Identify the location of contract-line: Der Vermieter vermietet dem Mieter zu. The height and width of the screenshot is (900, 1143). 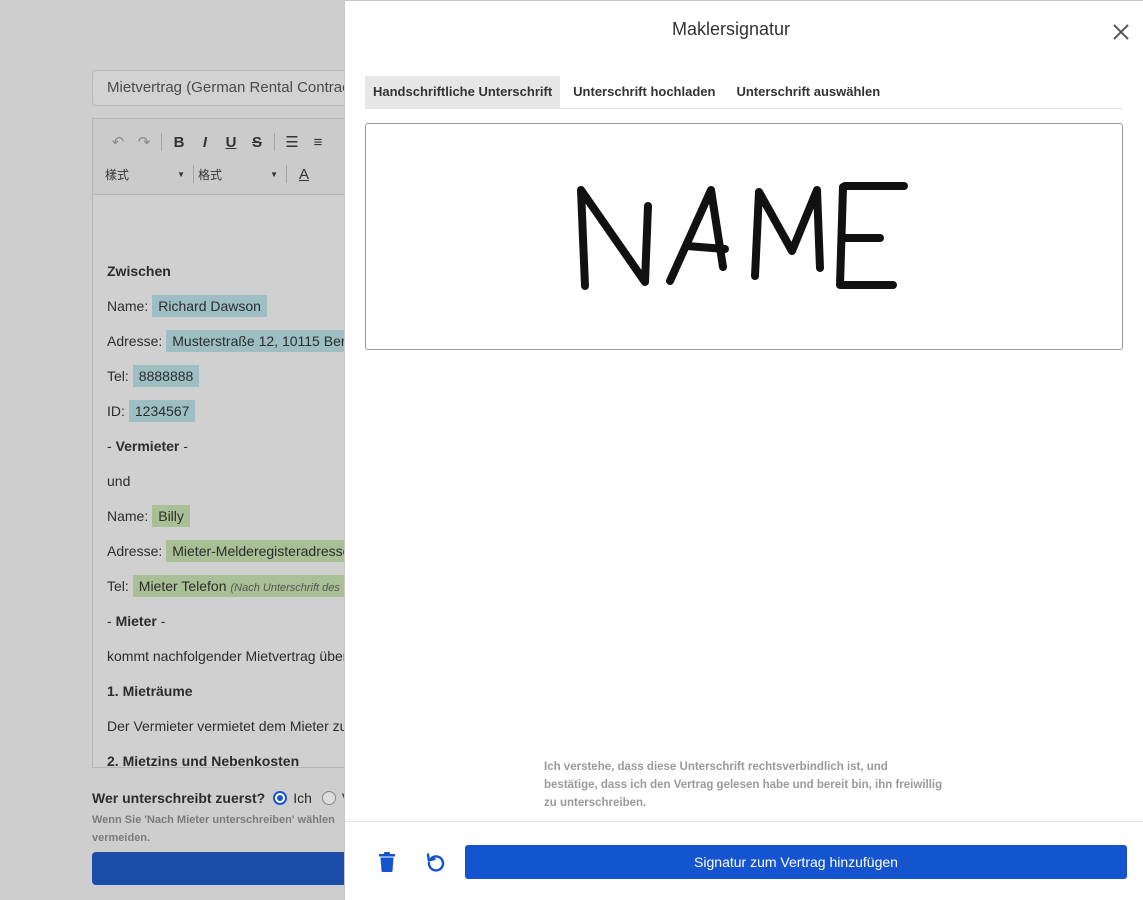
(227, 725).